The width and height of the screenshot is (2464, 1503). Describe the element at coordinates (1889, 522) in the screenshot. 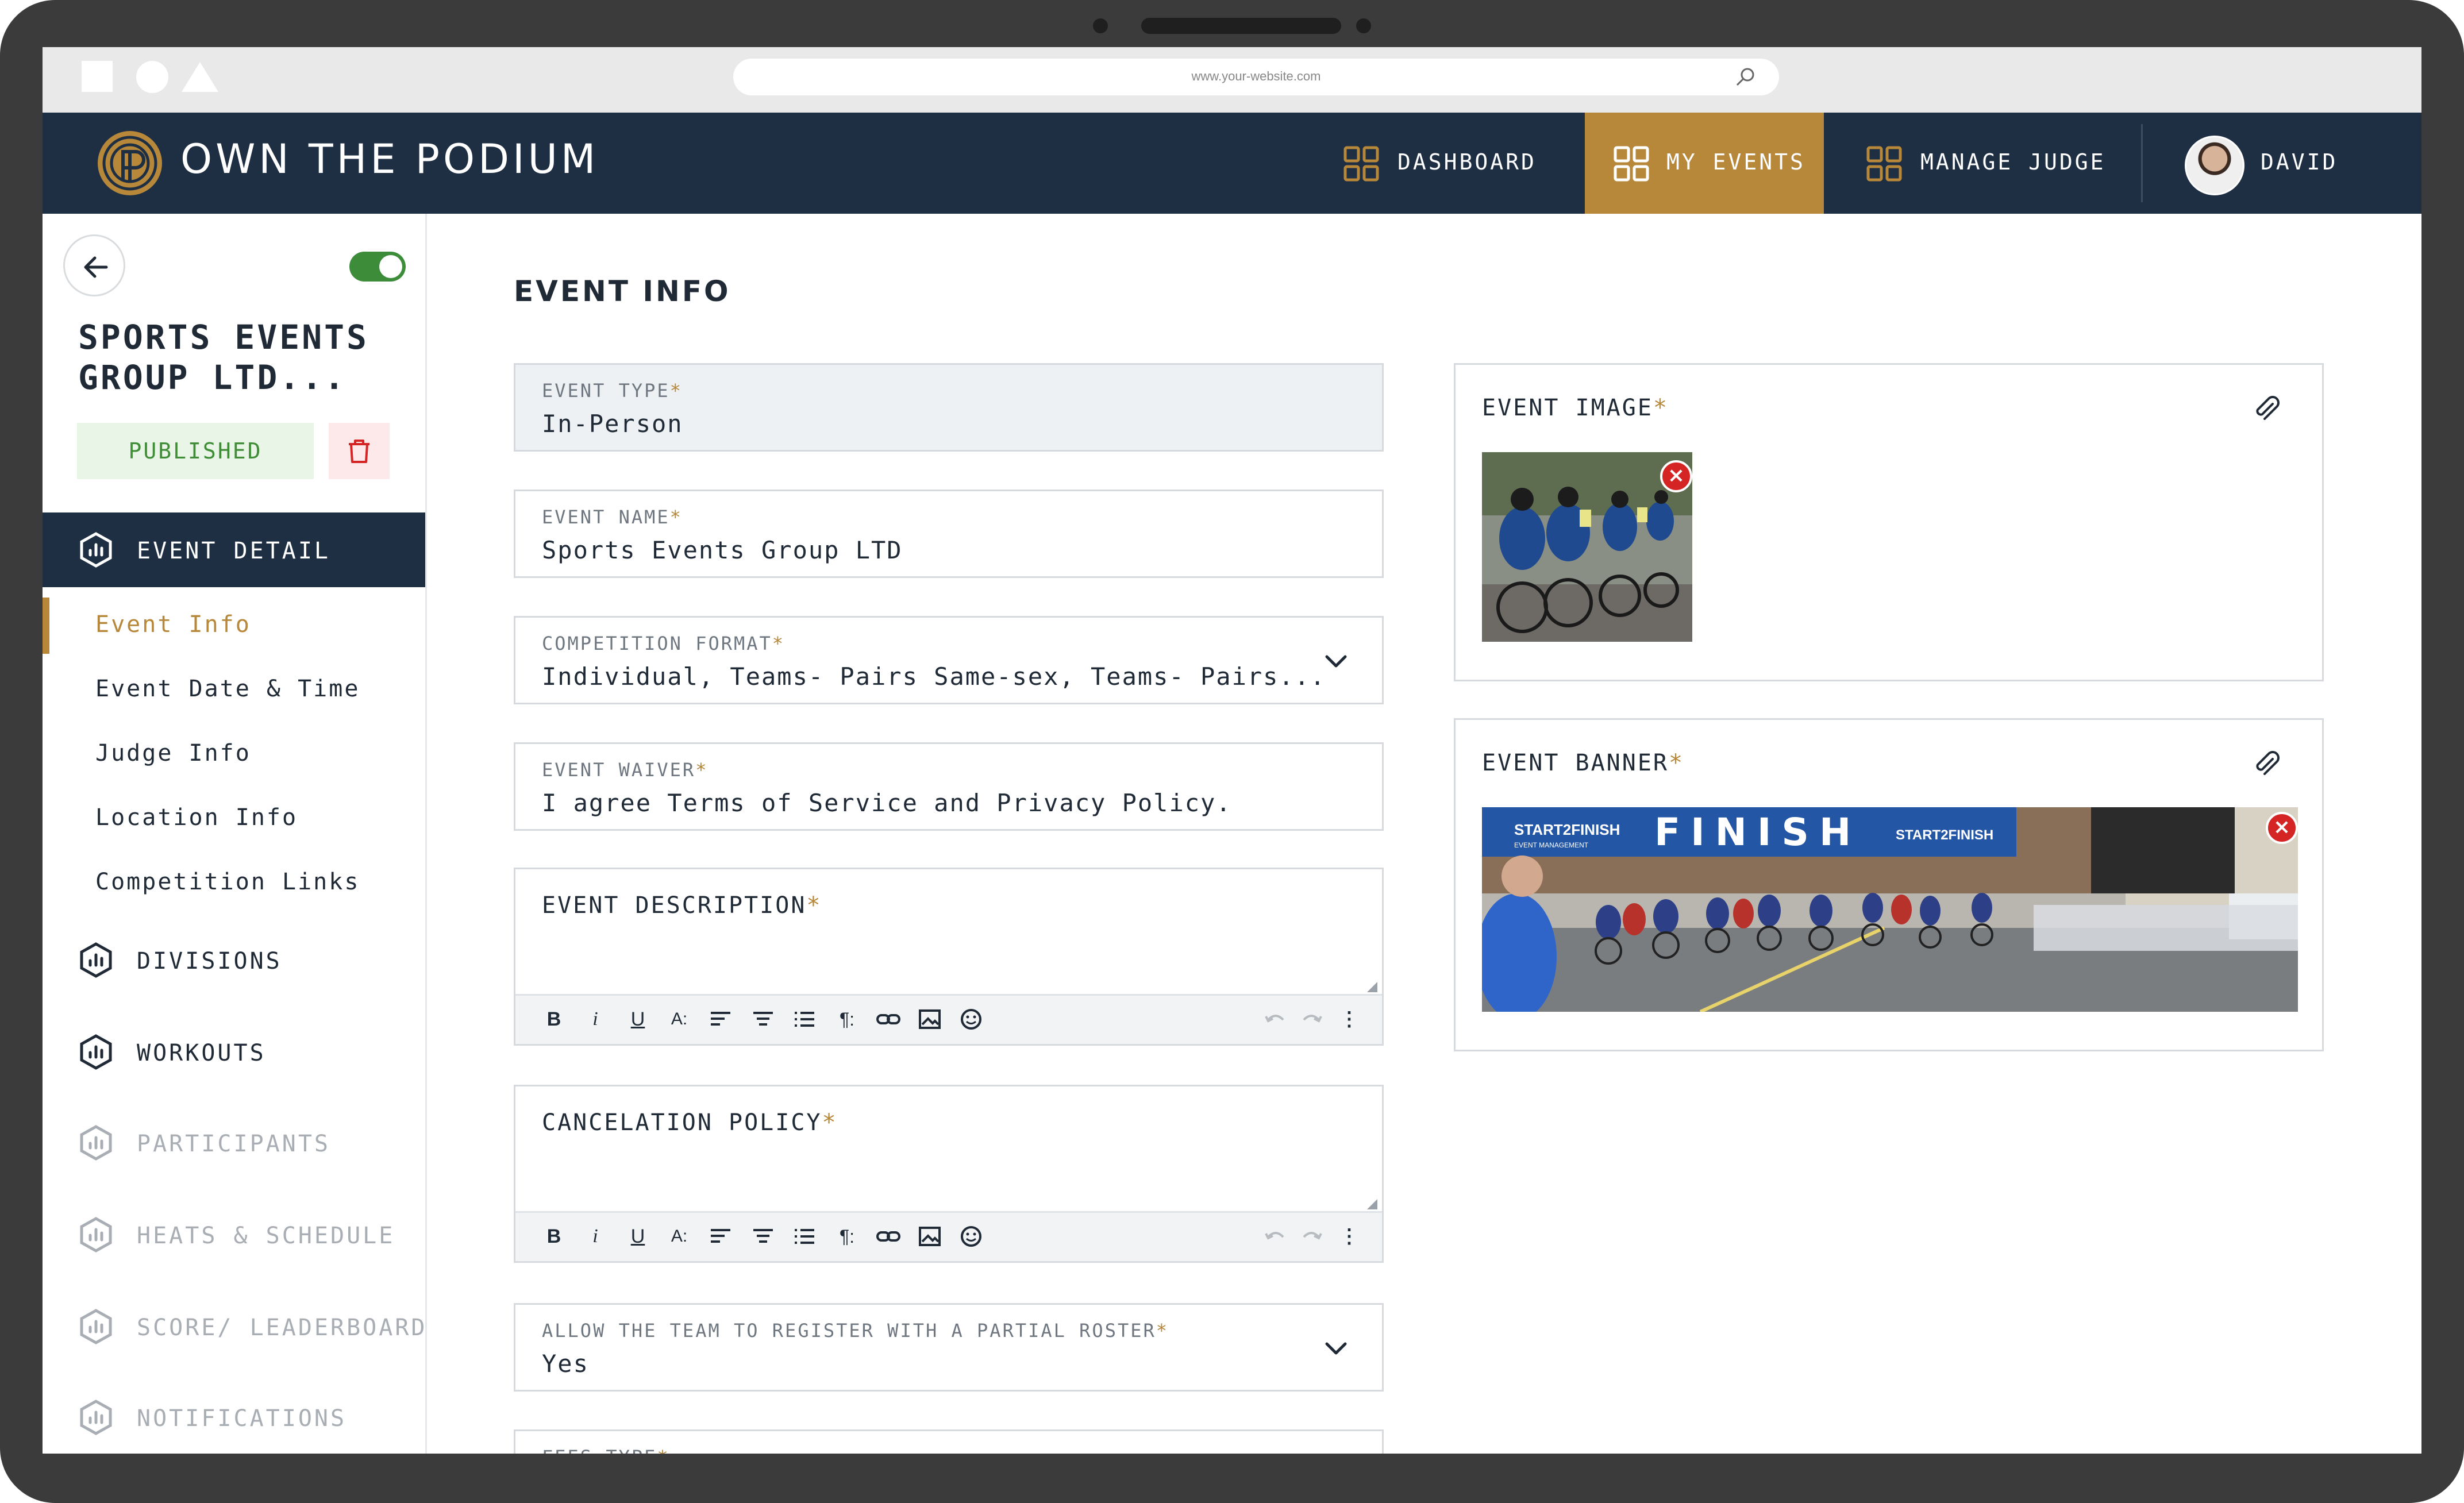

I see `event-image-card: EVENT IMAGE* ×` at that location.